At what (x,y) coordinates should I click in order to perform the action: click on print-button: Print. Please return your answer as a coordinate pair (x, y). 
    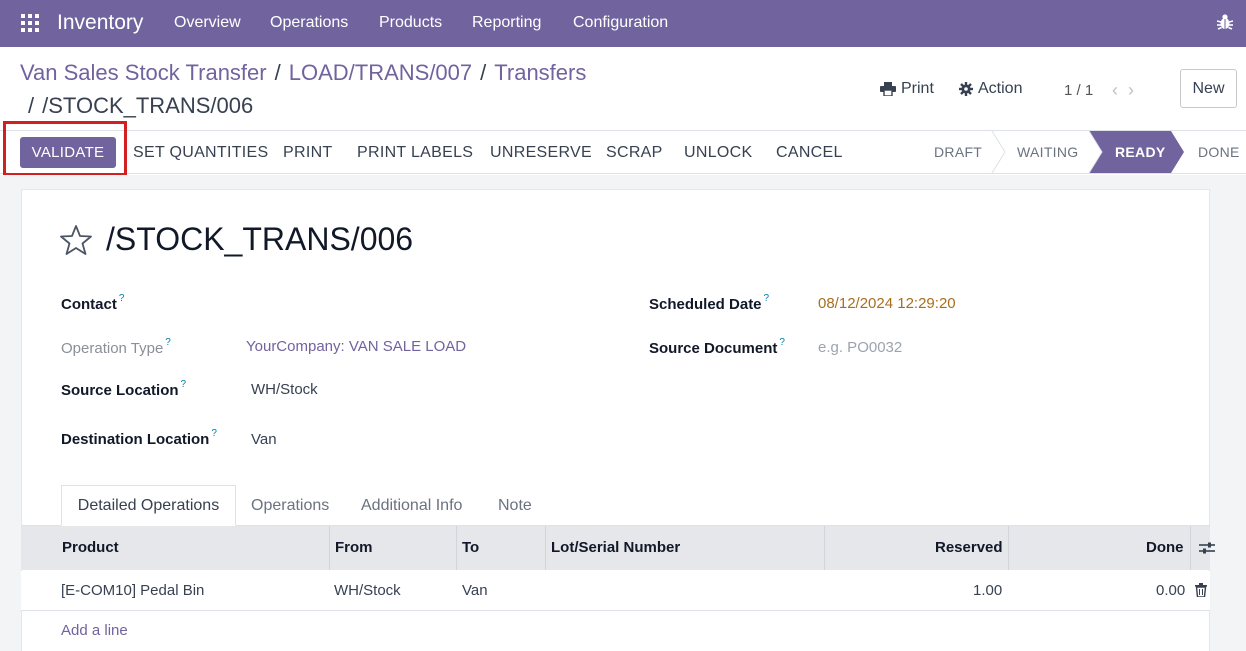
    Looking at the image, I should click on (907, 89).